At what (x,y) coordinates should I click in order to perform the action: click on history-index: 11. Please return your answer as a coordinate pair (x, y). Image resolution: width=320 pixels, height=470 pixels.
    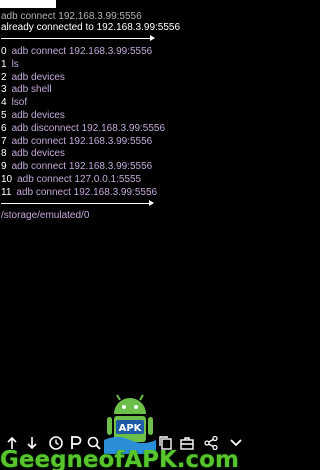
    Looking at the image, I should click on (6, 192).